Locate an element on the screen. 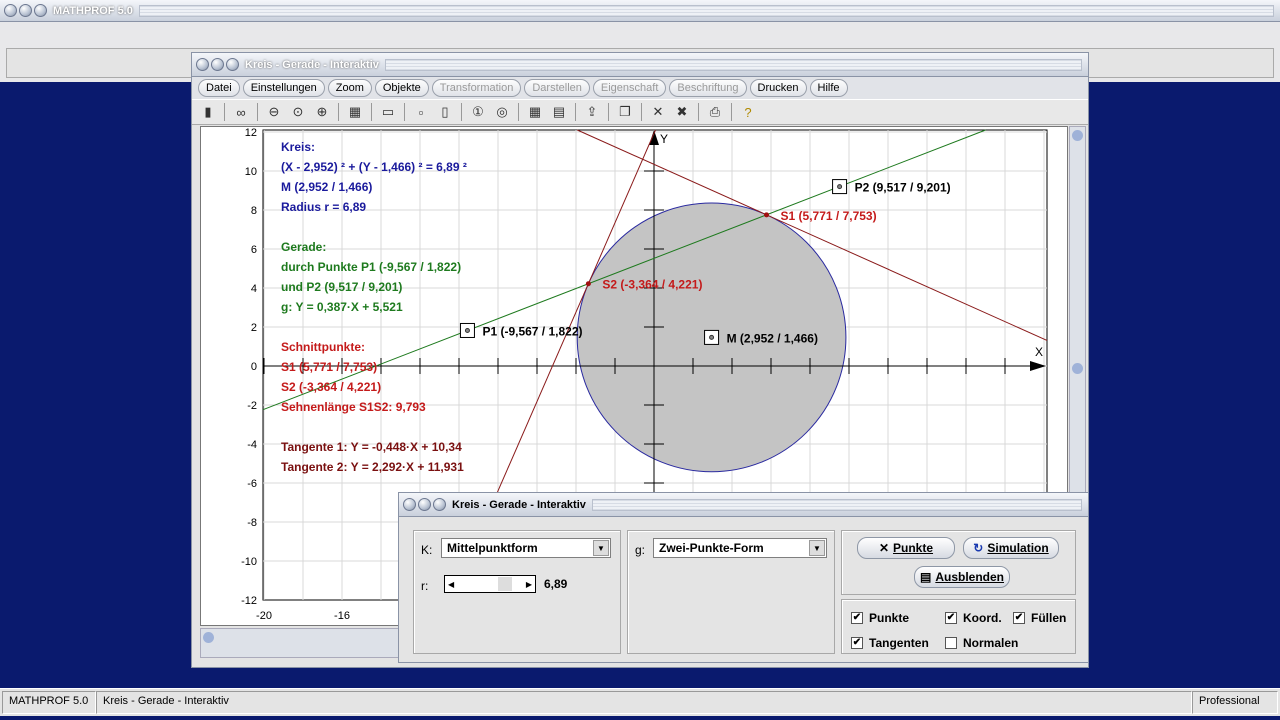 This screenshot has height=720, width=1280. status-edition: Professional is located at coordinates (1235, 702).